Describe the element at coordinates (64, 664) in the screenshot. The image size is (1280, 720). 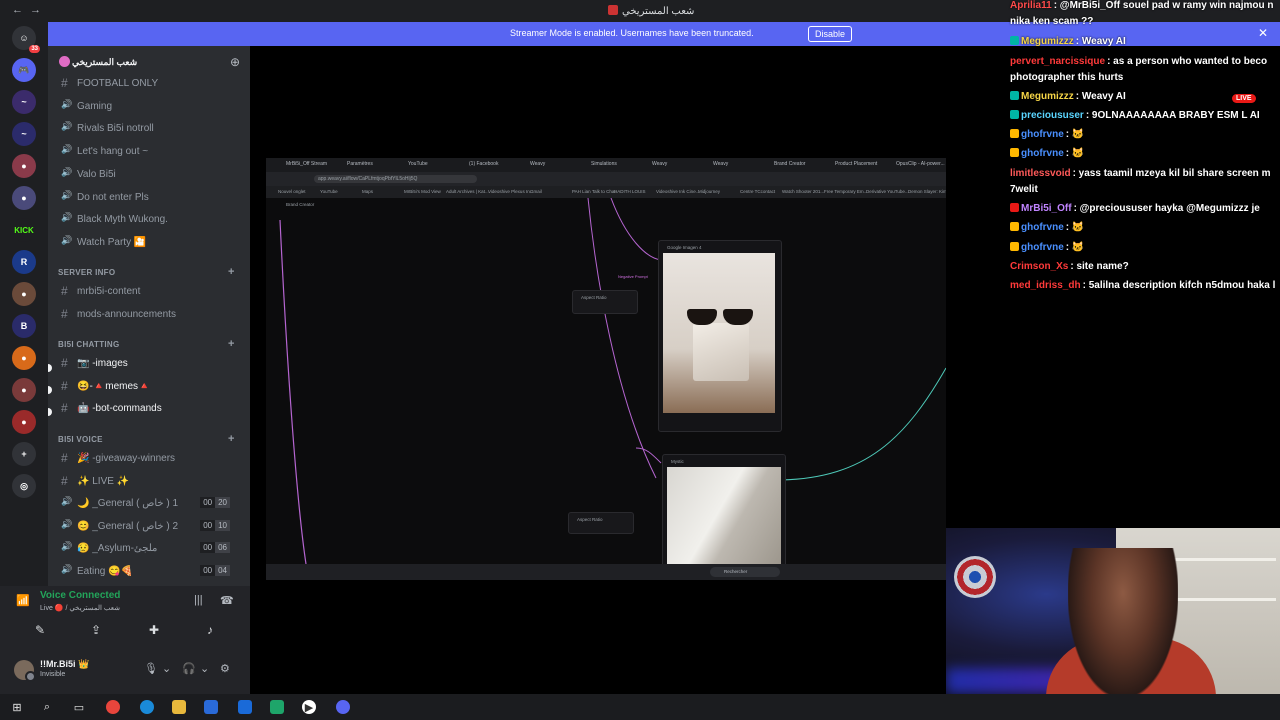
I see `username: !!Mr.Bi5i 👑` at that location.